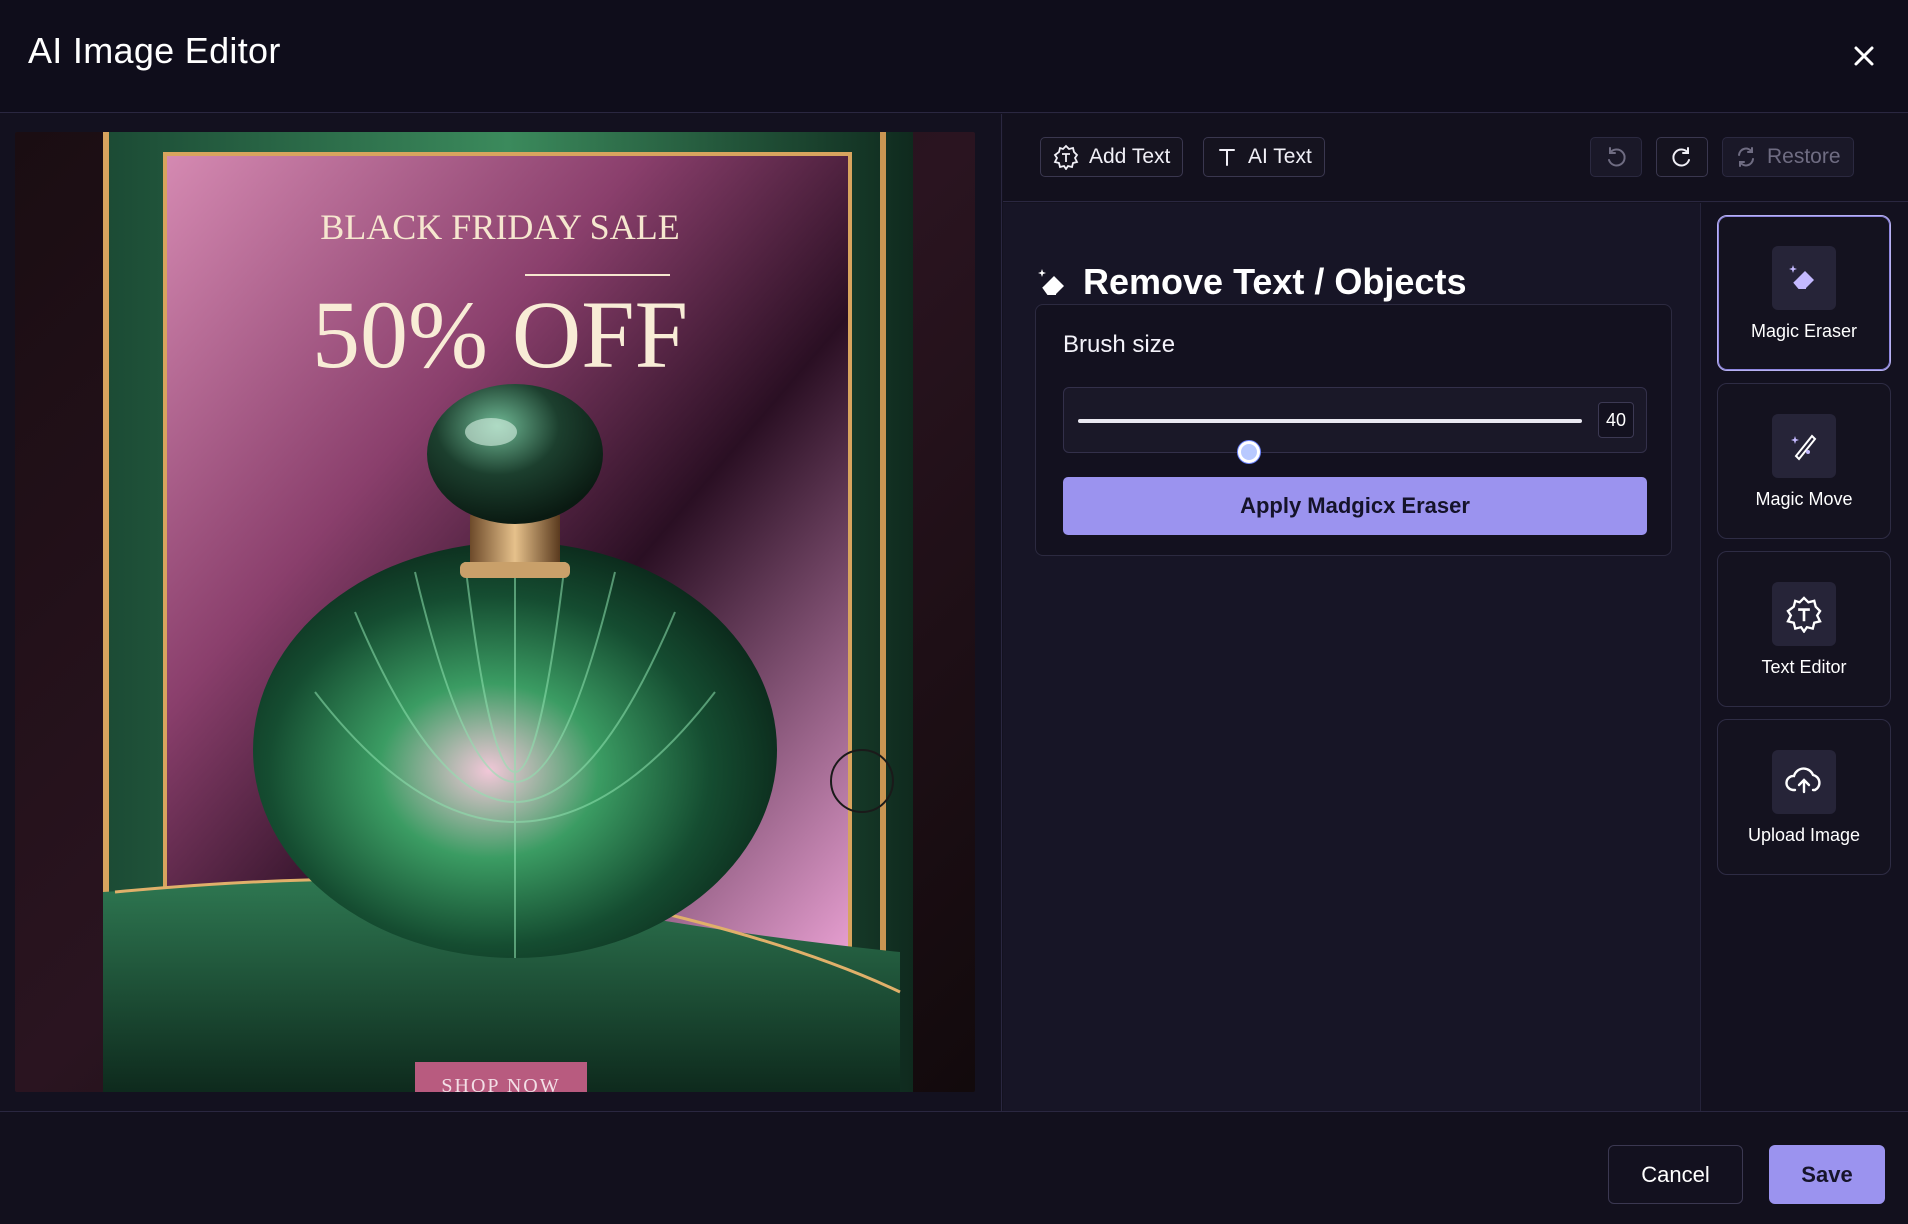 Image resolution: width=1908 pixels, height=1224 pixels. What do you see at coordinates (1455, 158) in the screenshot?
I see `editor-toolbar: Add Text AI Text Restore` at bounding box center [1455, 158].